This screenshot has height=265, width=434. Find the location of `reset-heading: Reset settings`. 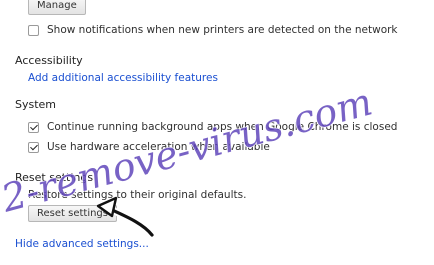

reset-heading: Reset settings is located at coordinates (54, 177).